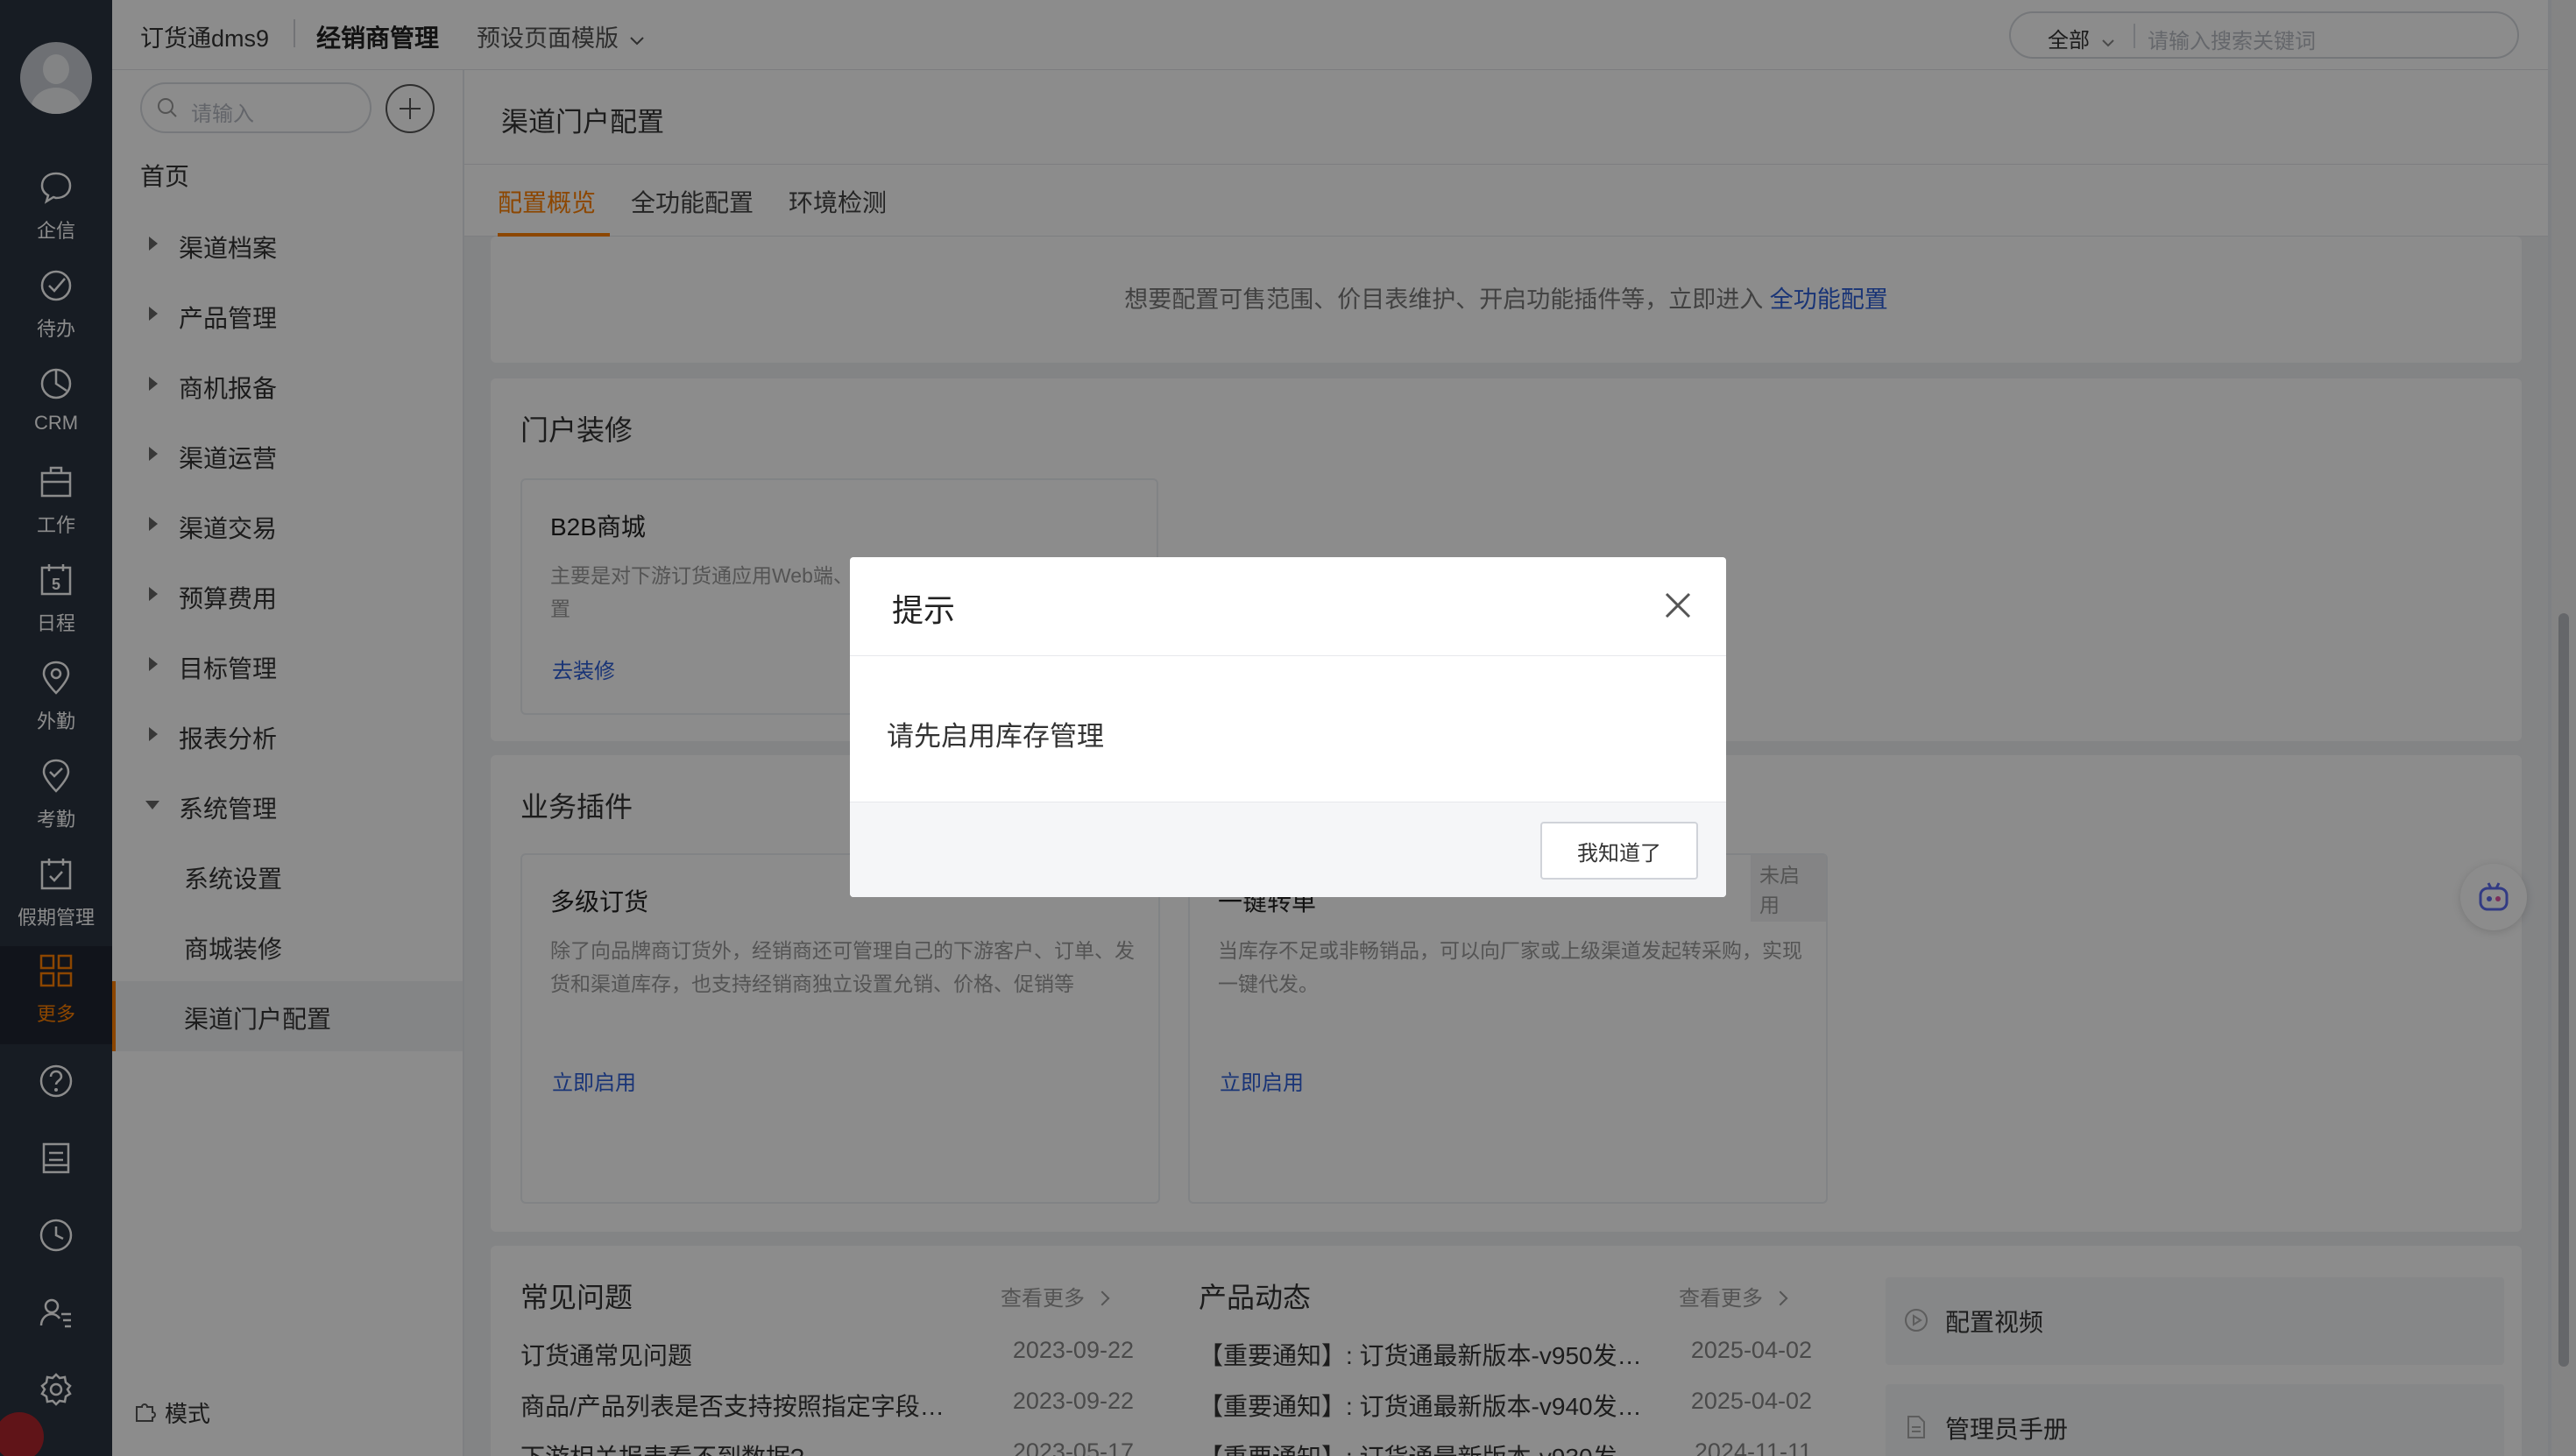  What do you see at coordinates (1619, 851) in the screenshot?
I see `acknowledge-button: 我知道了` at bounding box center [1619, 851].